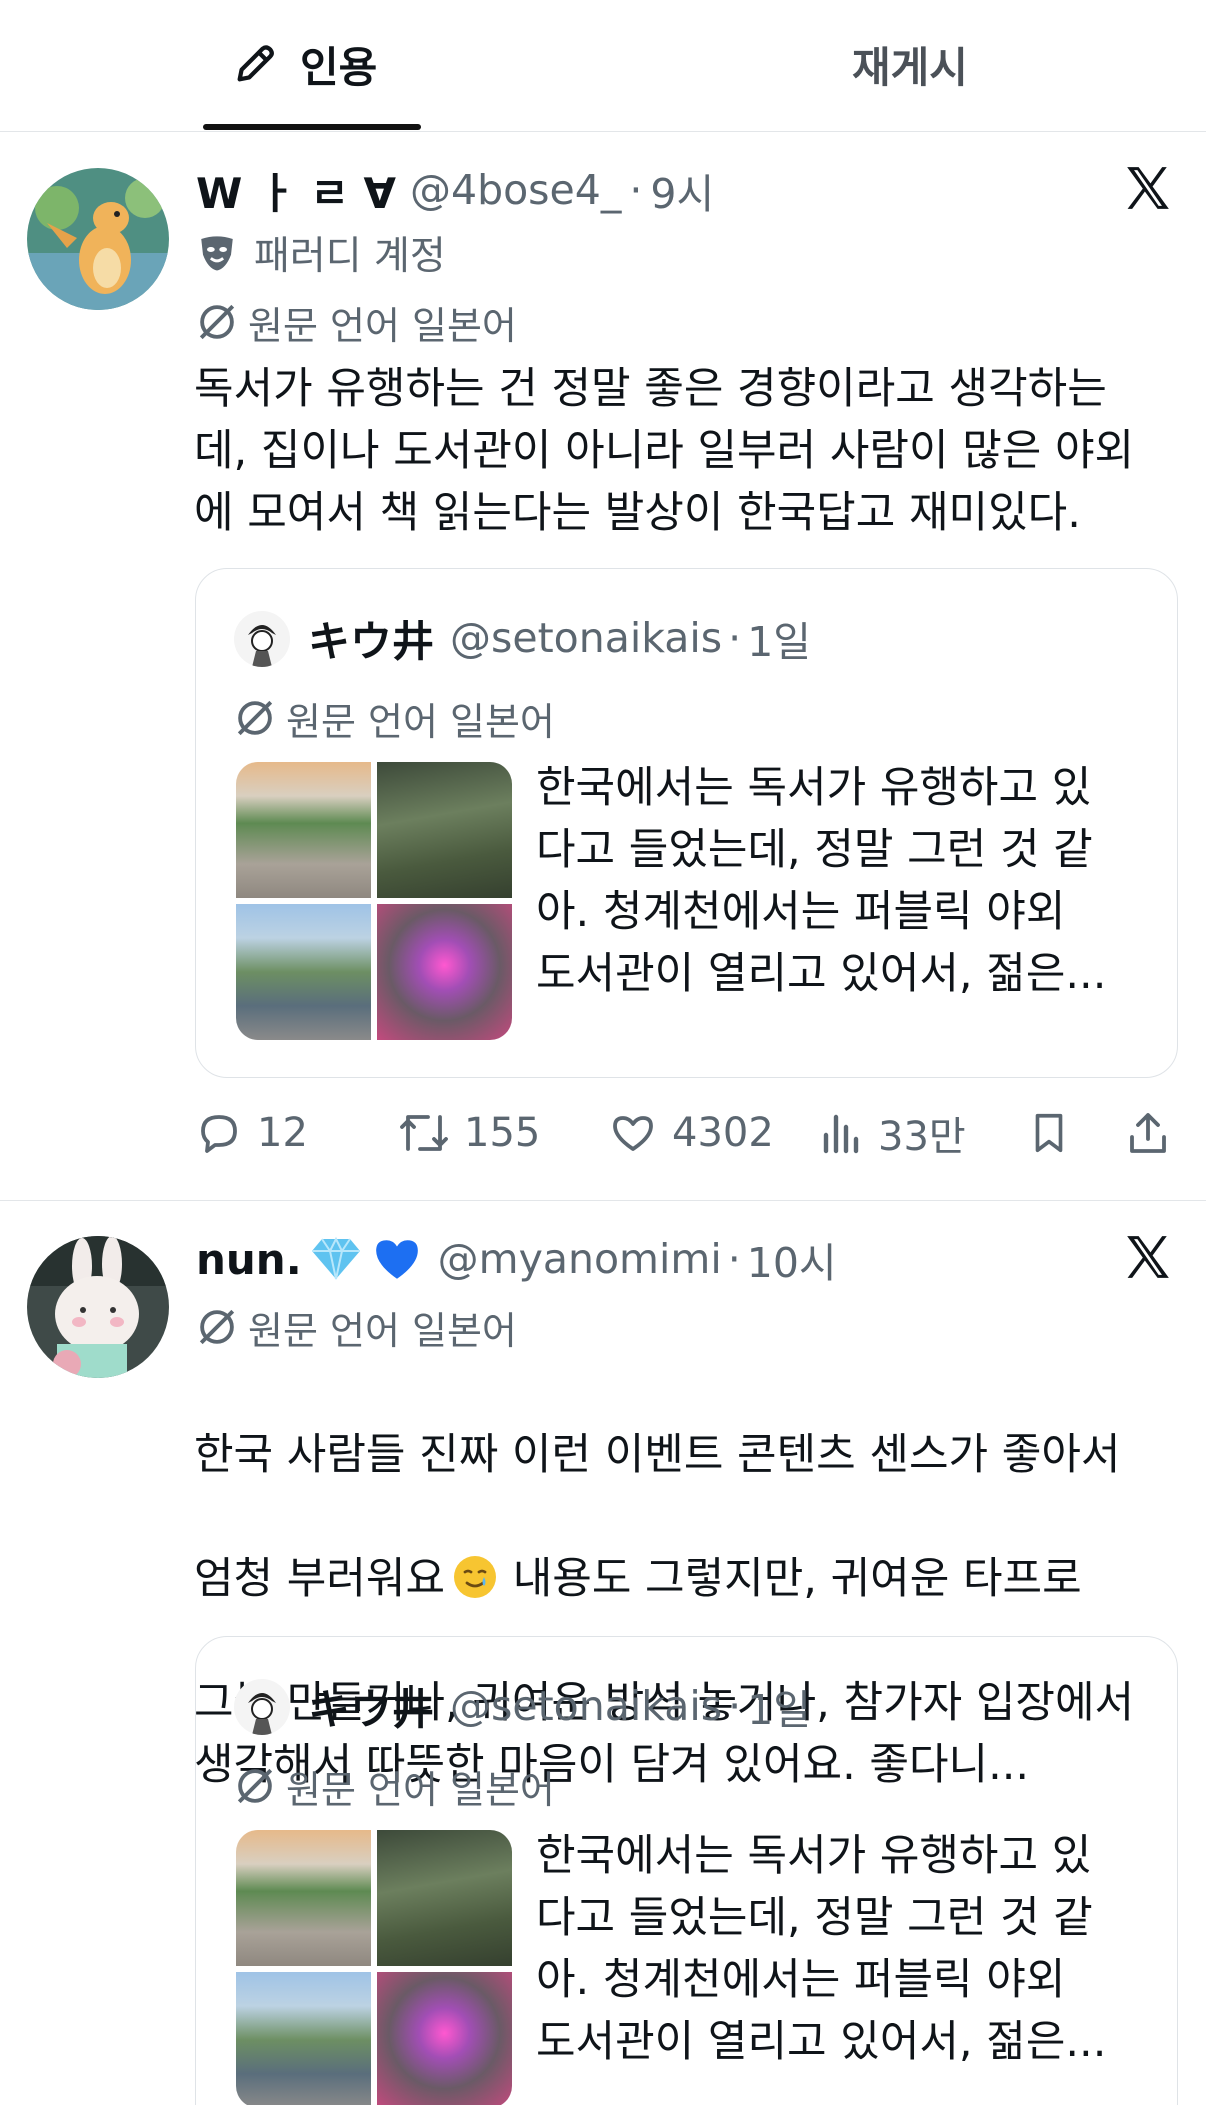 The height and width of the screenshot is (2105, 1206). I want to click on like-button: 4302, so click(691, 1133).